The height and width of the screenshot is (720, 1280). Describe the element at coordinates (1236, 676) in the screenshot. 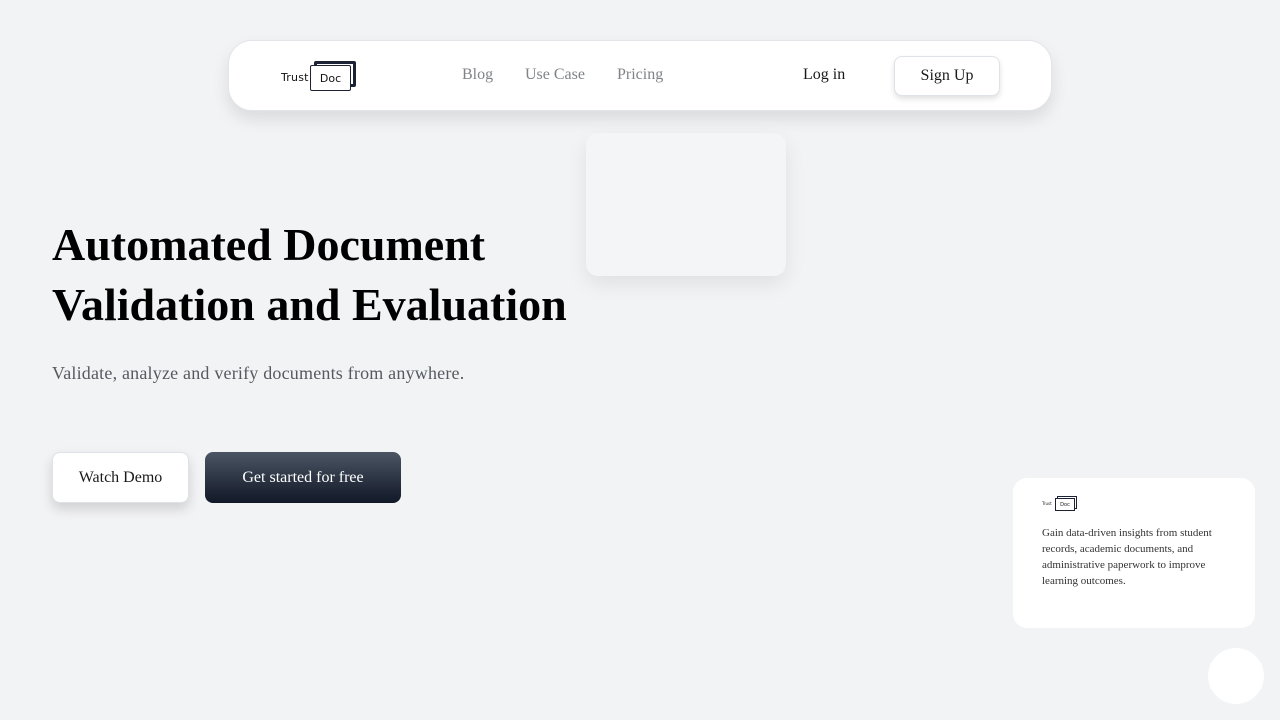

I see `chat-launcher-button` at that location.